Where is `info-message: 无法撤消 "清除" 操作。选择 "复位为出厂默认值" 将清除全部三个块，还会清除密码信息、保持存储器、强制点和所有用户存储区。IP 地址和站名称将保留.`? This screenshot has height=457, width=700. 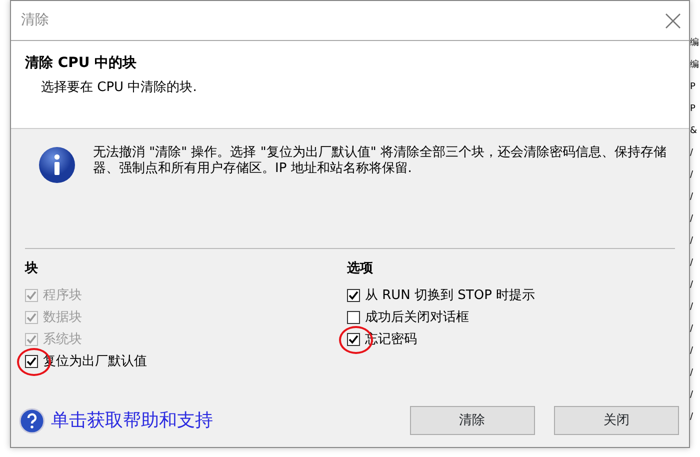
info-message: 无法撤消 "清除" 操作。选择 "复位为出厂默认值" 将清除全部三个块，还会清除密码信息、保持存储器、强制点和所有用户存储区。IP 地址和站名称将保留. is located at coordinates (380, 161).